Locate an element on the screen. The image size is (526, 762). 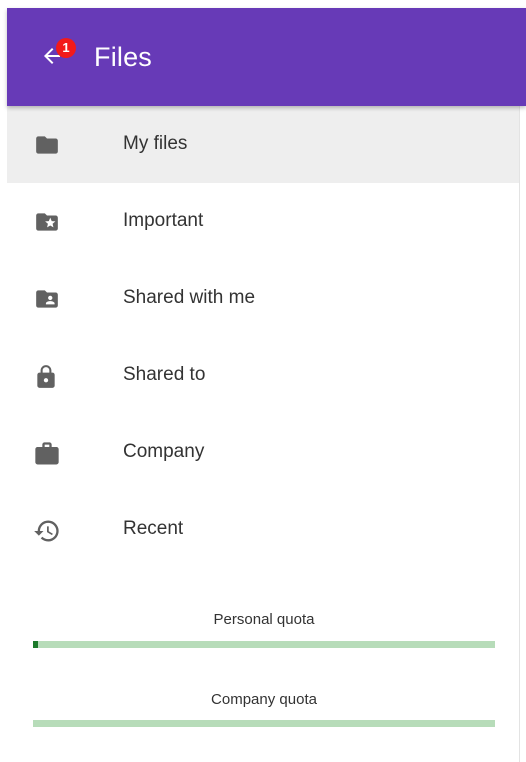
folder-icon is located at coordinates (46, 145).